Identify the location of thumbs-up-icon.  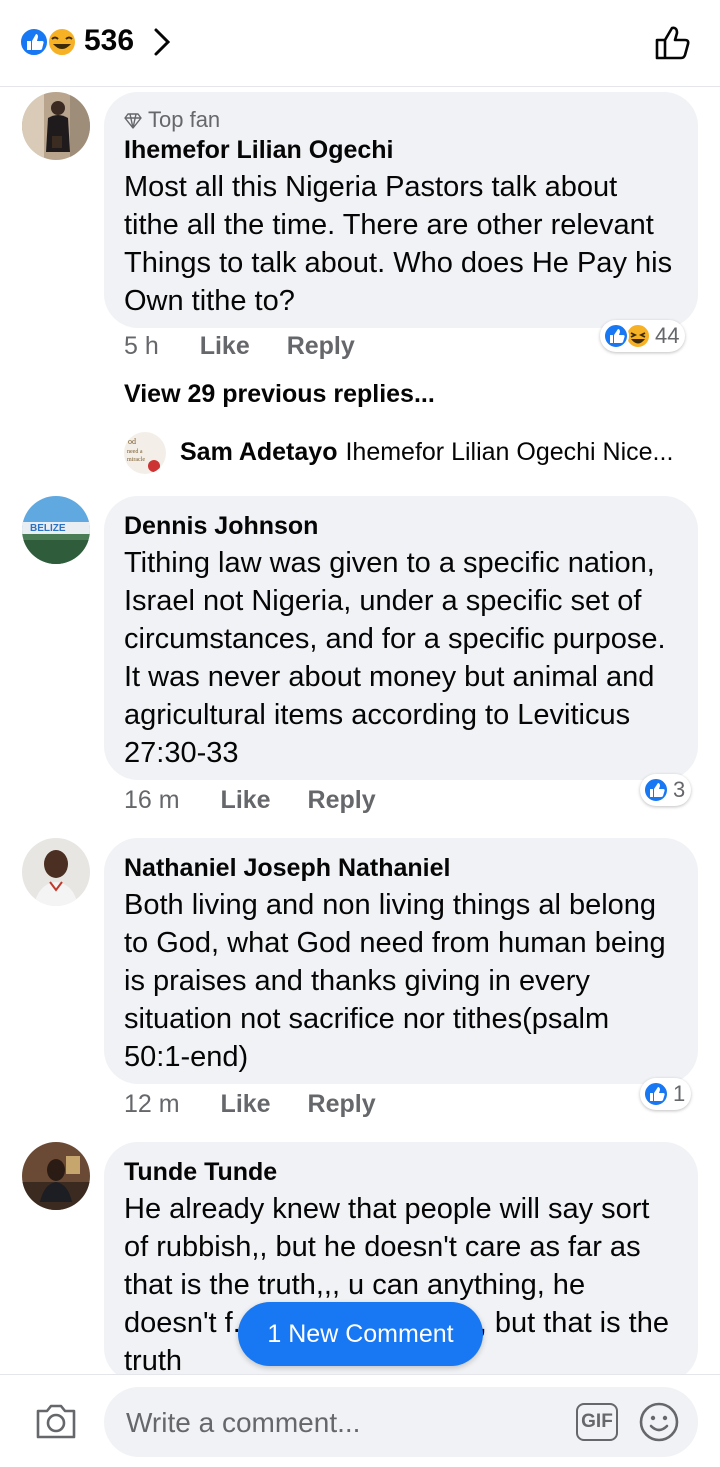
(673, 43).